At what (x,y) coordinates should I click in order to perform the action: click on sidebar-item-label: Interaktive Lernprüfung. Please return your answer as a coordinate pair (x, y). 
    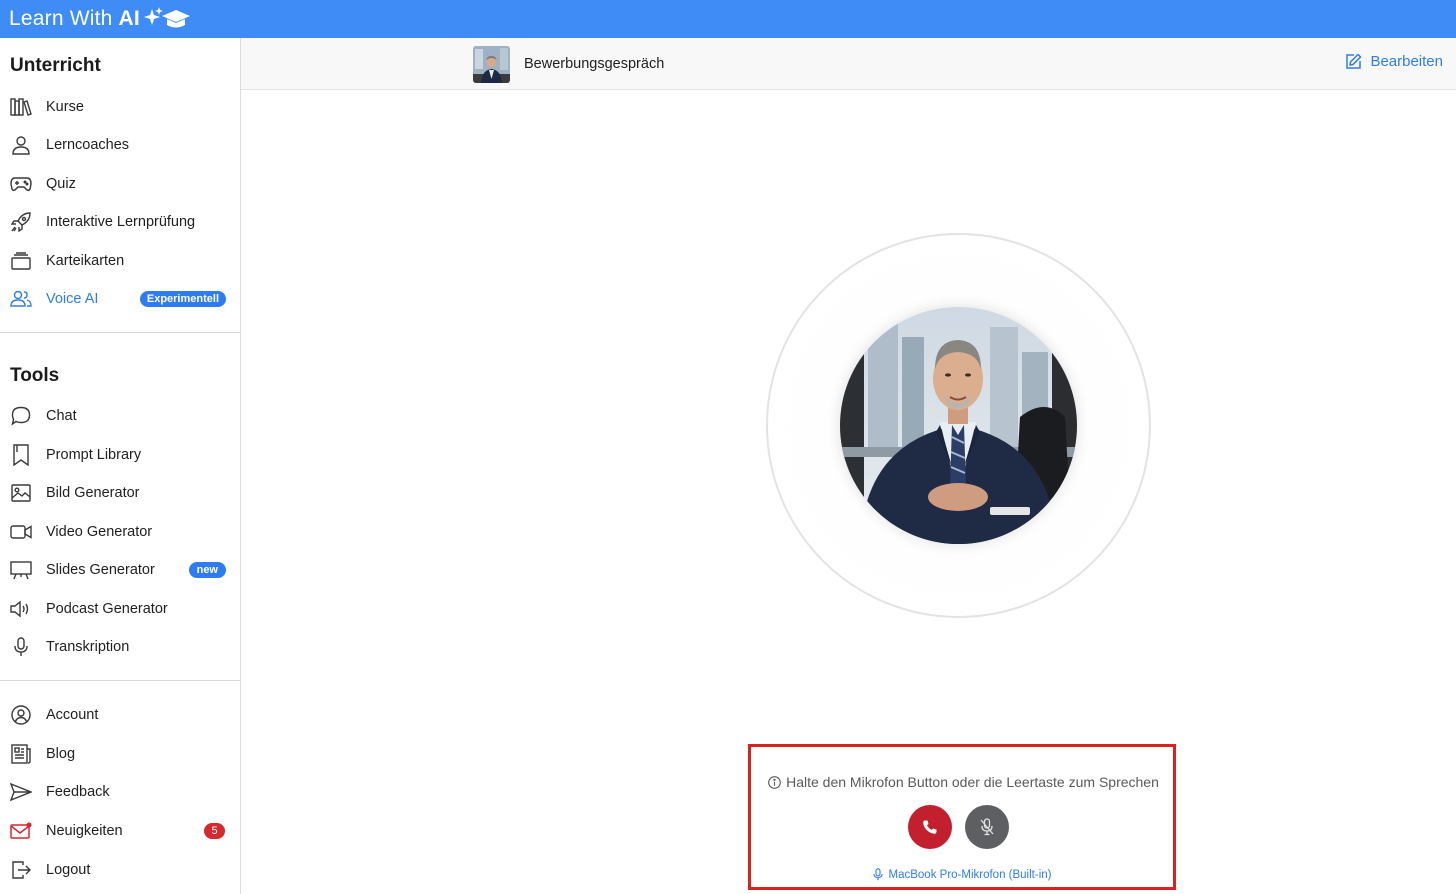
    Looking at the image, I should click on (121, 222).